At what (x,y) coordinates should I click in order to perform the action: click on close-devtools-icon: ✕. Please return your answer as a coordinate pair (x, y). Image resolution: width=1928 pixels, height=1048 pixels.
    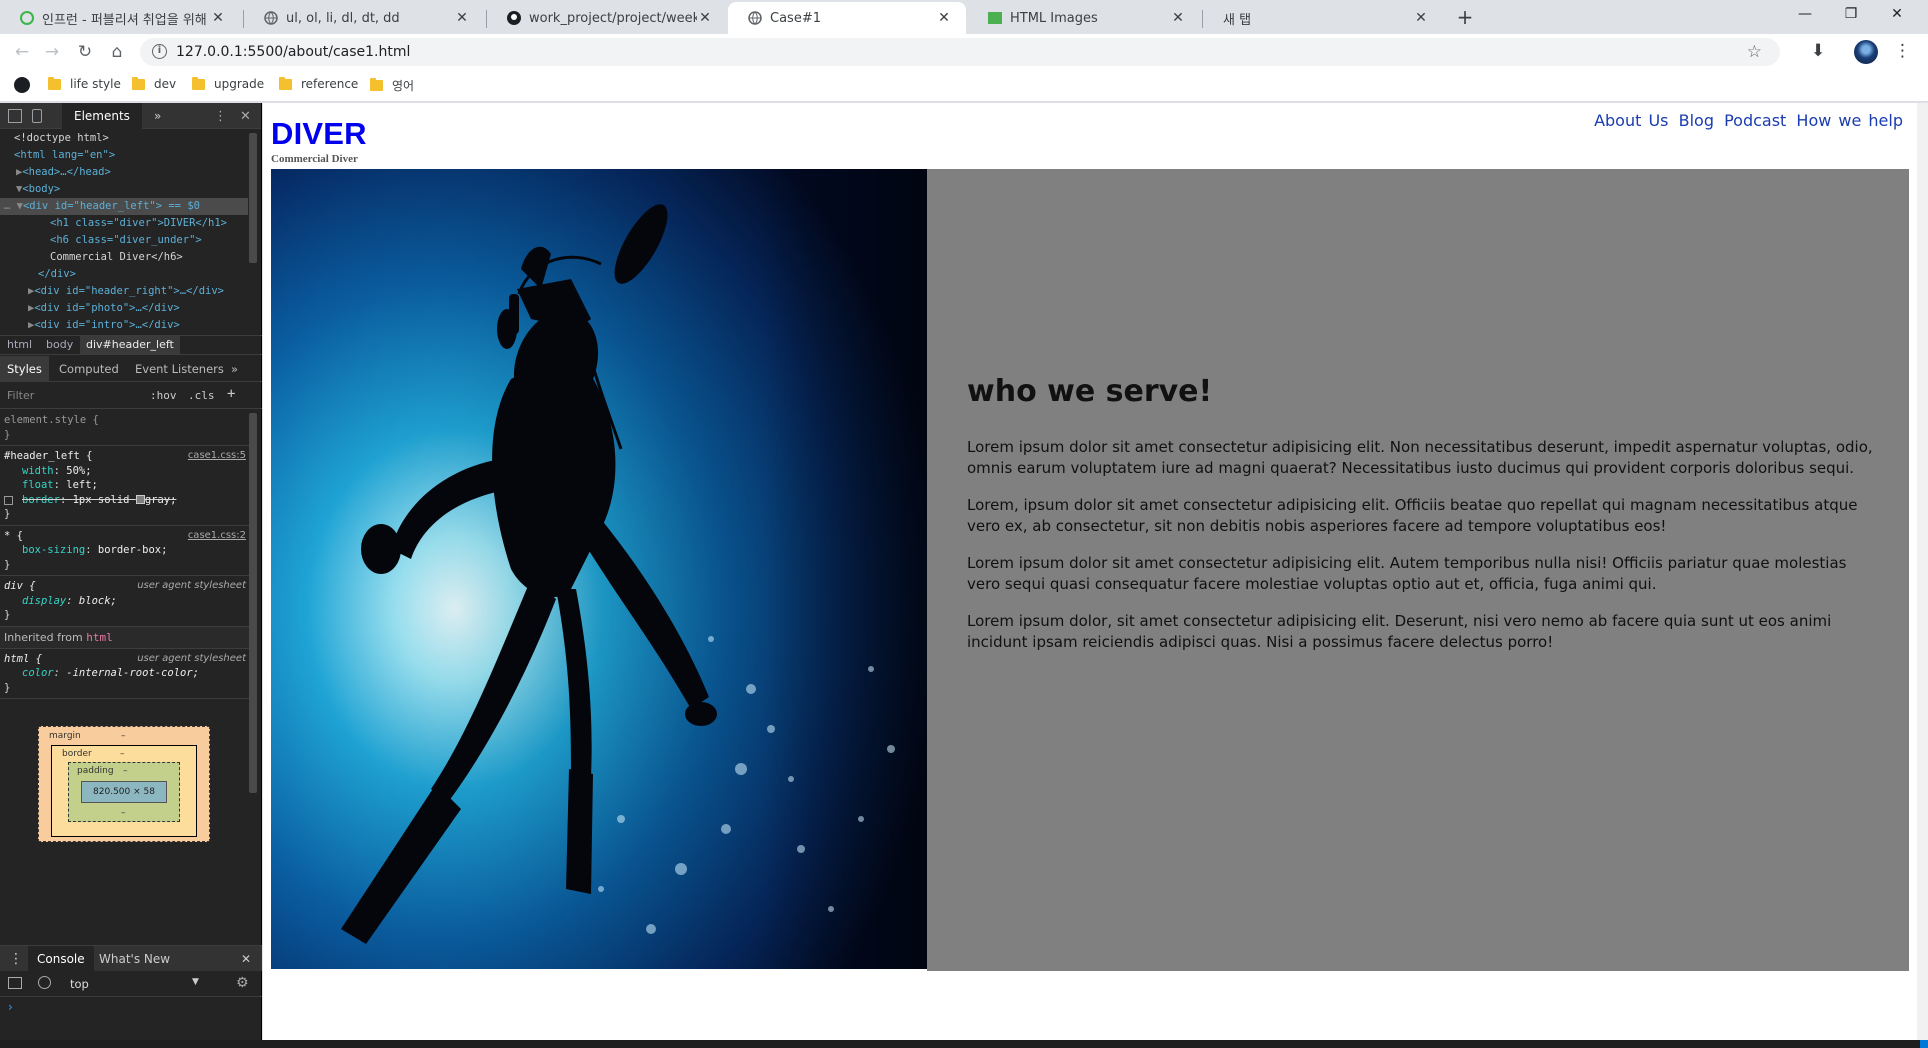
    Looking at the image, I should click on (245, 116).